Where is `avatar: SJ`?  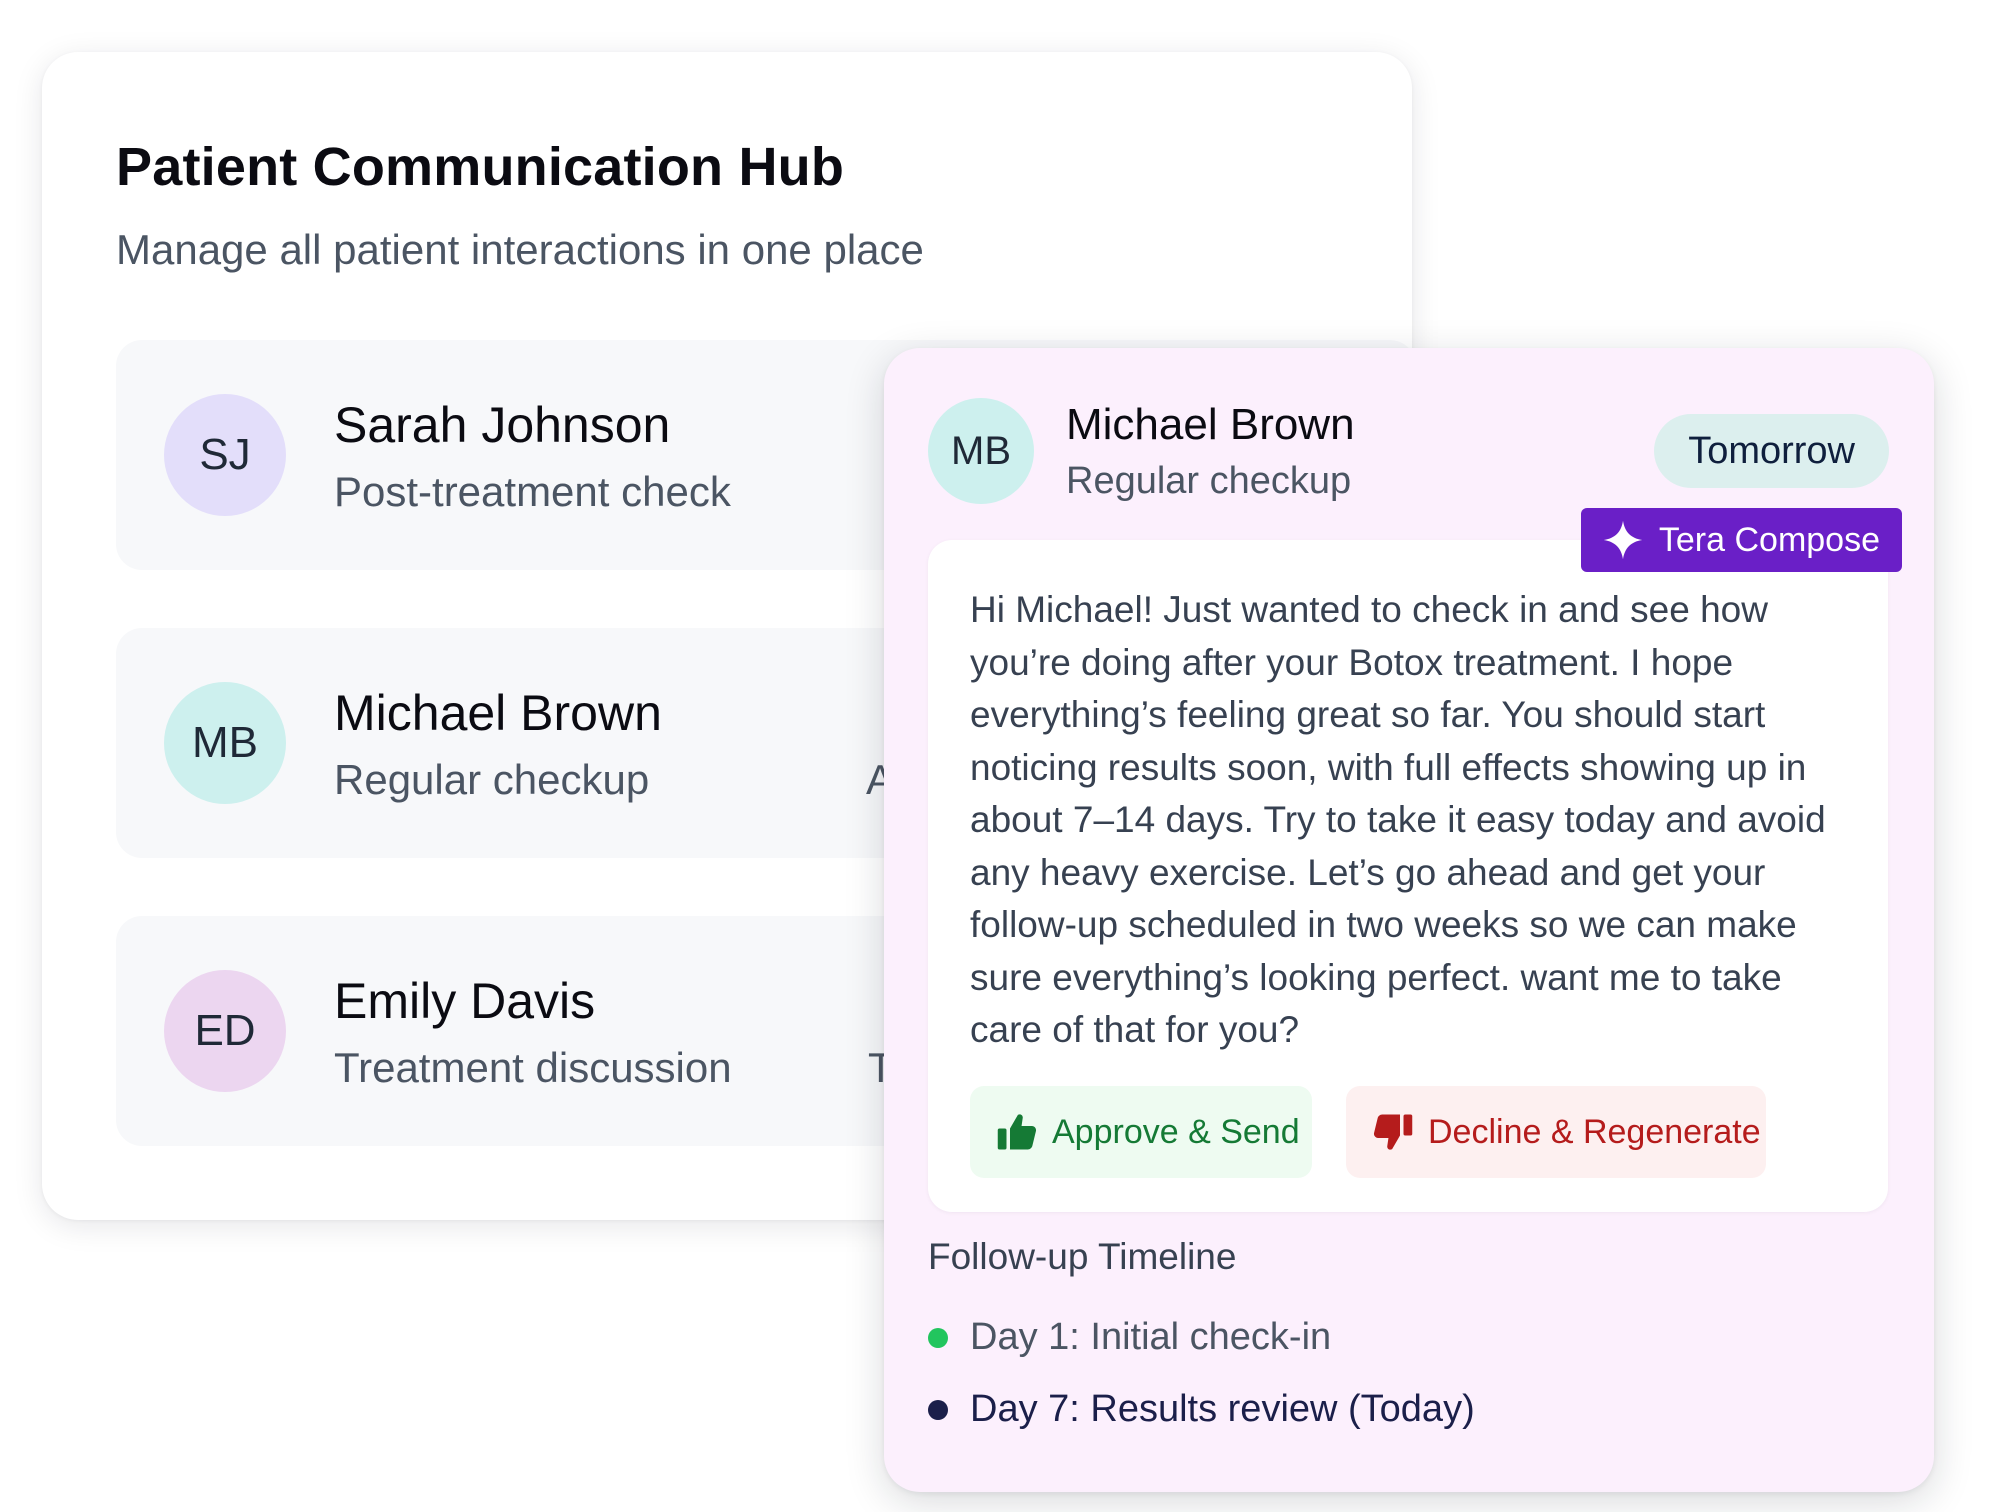 avatar: SJ is located at coordinates (225, 455).